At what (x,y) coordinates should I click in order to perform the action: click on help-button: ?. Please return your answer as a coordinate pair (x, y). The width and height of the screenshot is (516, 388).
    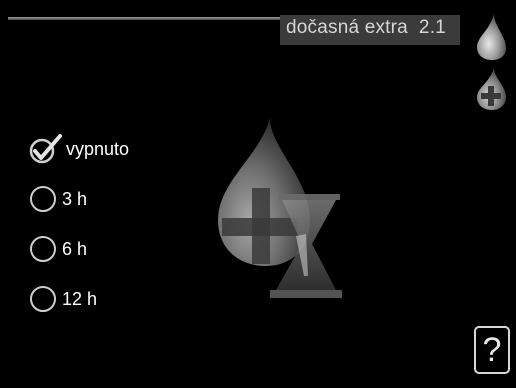
    Looking at the image, I should click on (492, 350).